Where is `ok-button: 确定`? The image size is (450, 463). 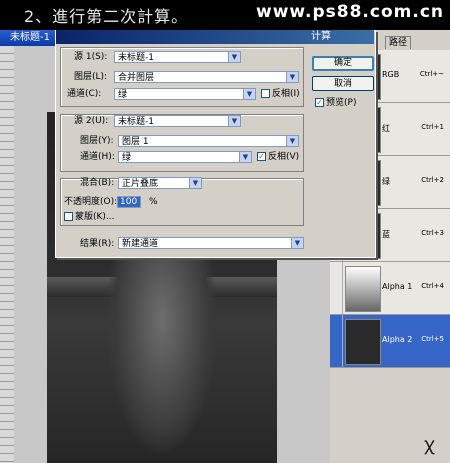
ok-button: 确定 is located at coordinates (343, 63).